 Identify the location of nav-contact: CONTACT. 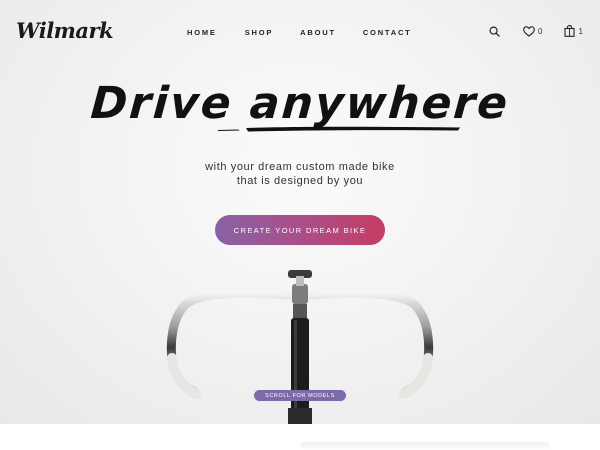
(387, 32).